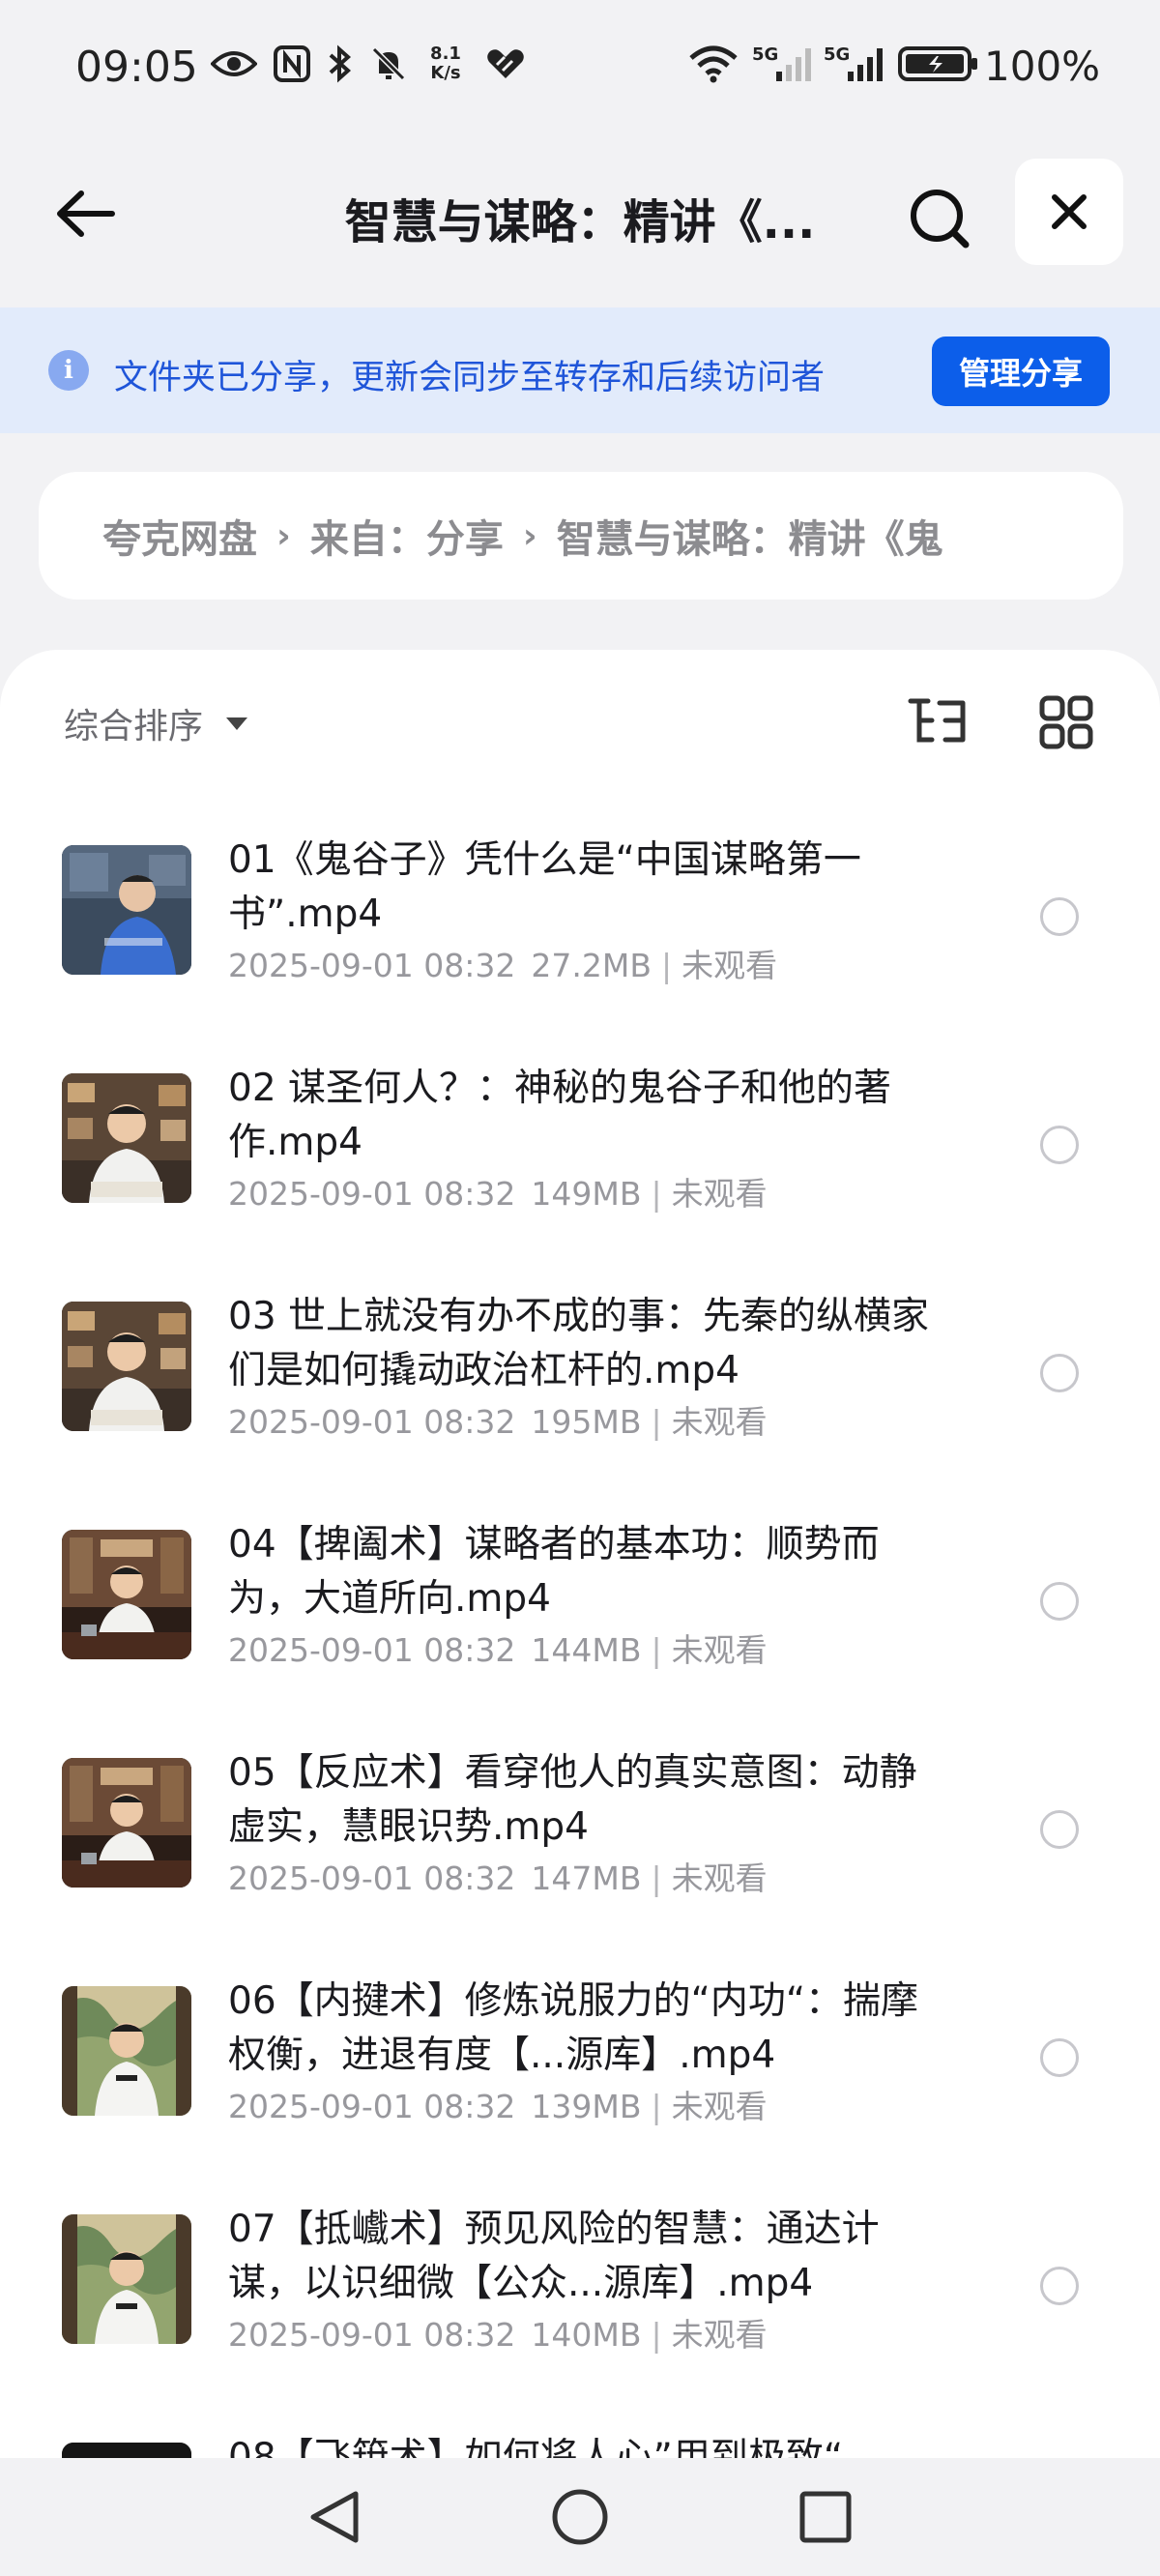  I want to click on tree-view-icon, so click(937, 720).